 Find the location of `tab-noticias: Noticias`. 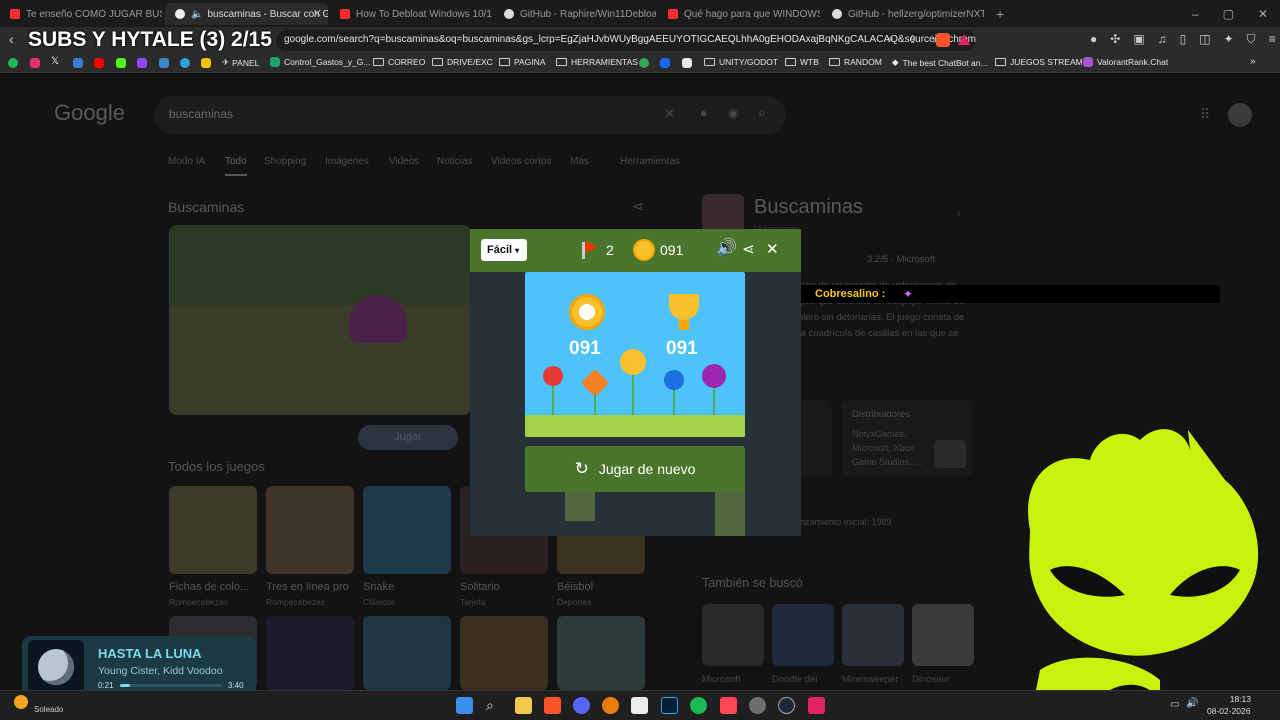

tab-noticias: Noticias is located at coordinates (455, 161).